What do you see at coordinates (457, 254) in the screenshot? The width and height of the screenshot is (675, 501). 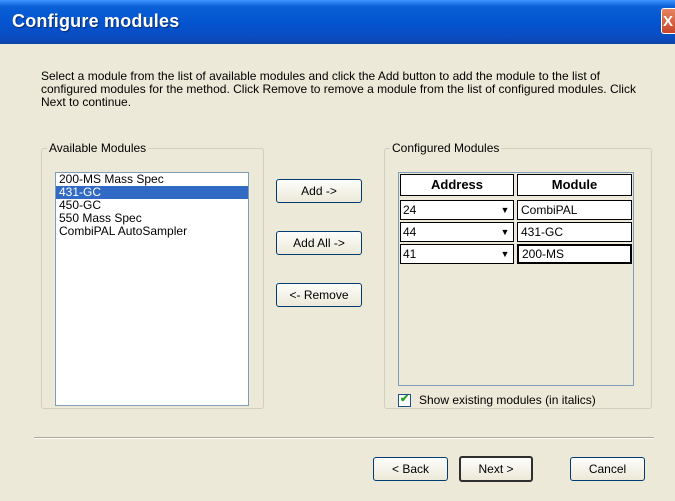 I see `address-cell: 41 ▼` at bounding box center [457, 254].